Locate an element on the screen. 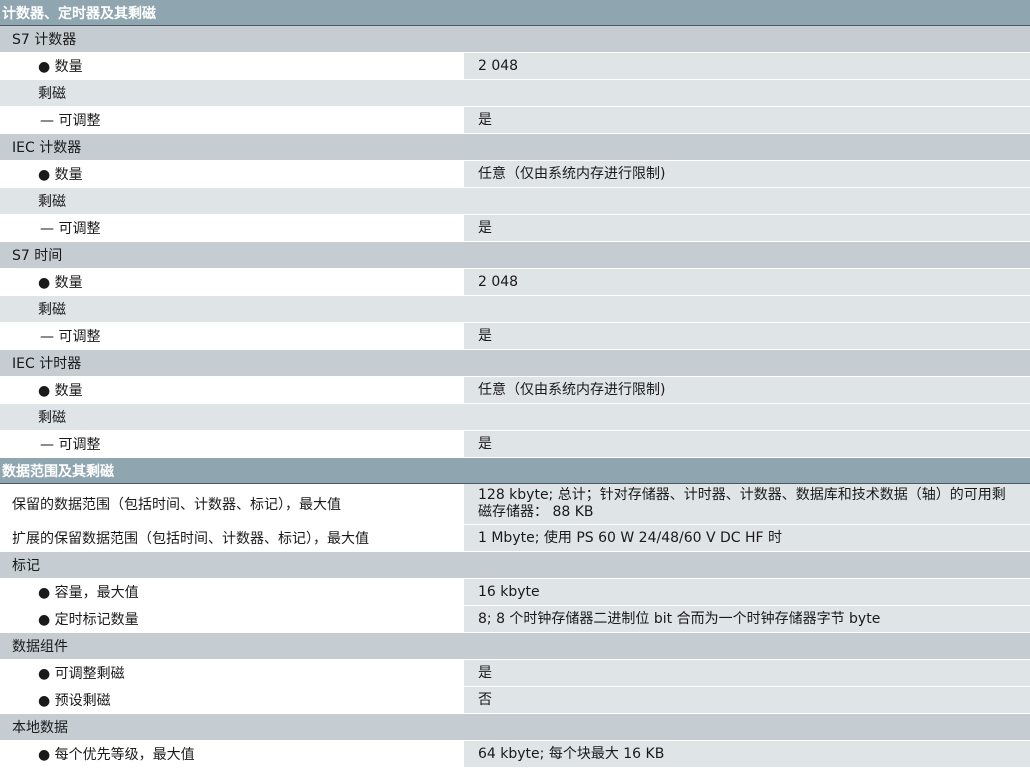 This screenshot has width=1030, height=780. row-label: ● 可调整剩磁 is located at coordinates (232, 673).